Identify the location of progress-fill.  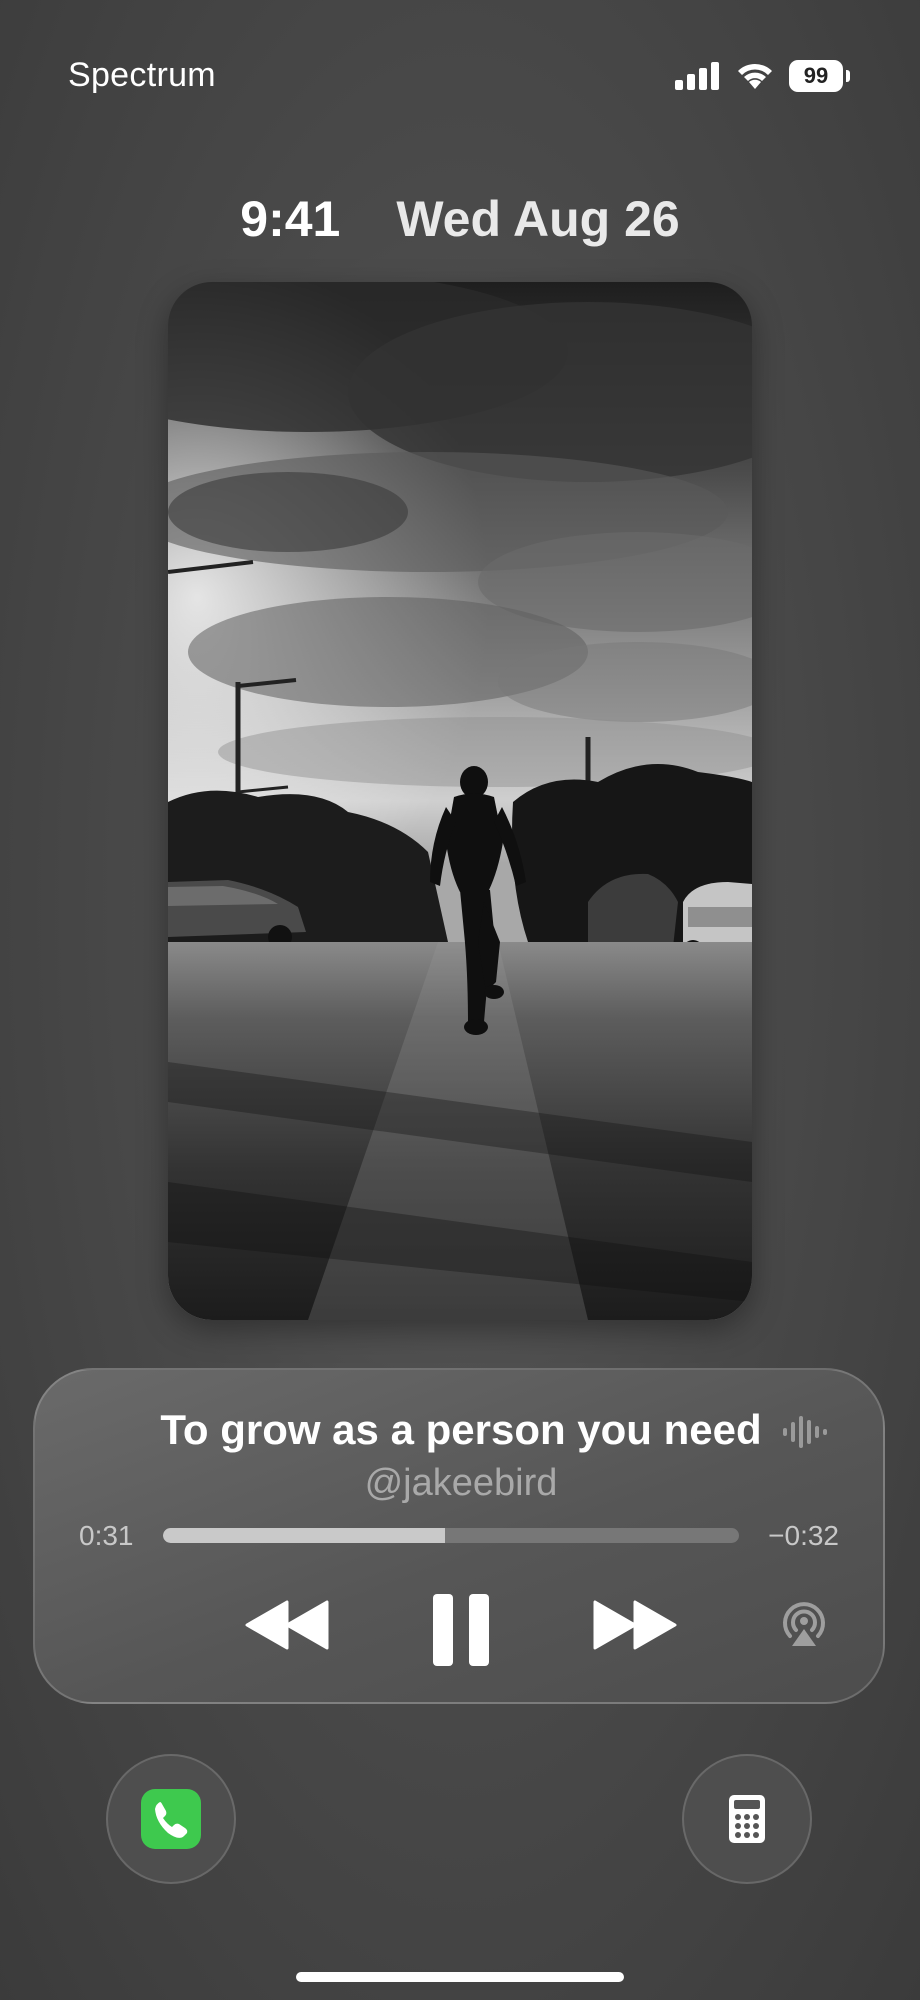
(304, 1535).